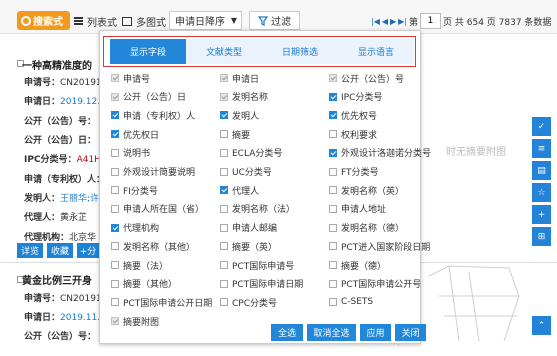 This screenshot has width=557, height=356. What do you see at coordinates (541, 236) in the screenshot?
I see `add-box-icon: ⊞` at bounding box center [541, 236].